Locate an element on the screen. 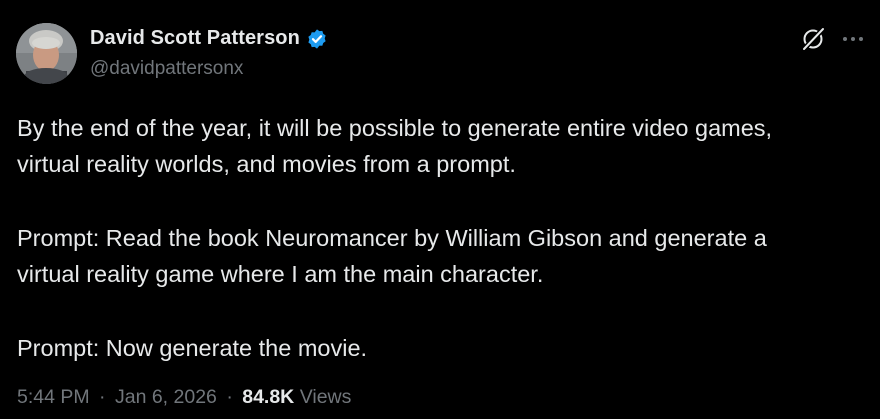 Image resolution: width=880 pixels, height=419 pixels. views-count: 84.8K is located at coordinates (268, 397).